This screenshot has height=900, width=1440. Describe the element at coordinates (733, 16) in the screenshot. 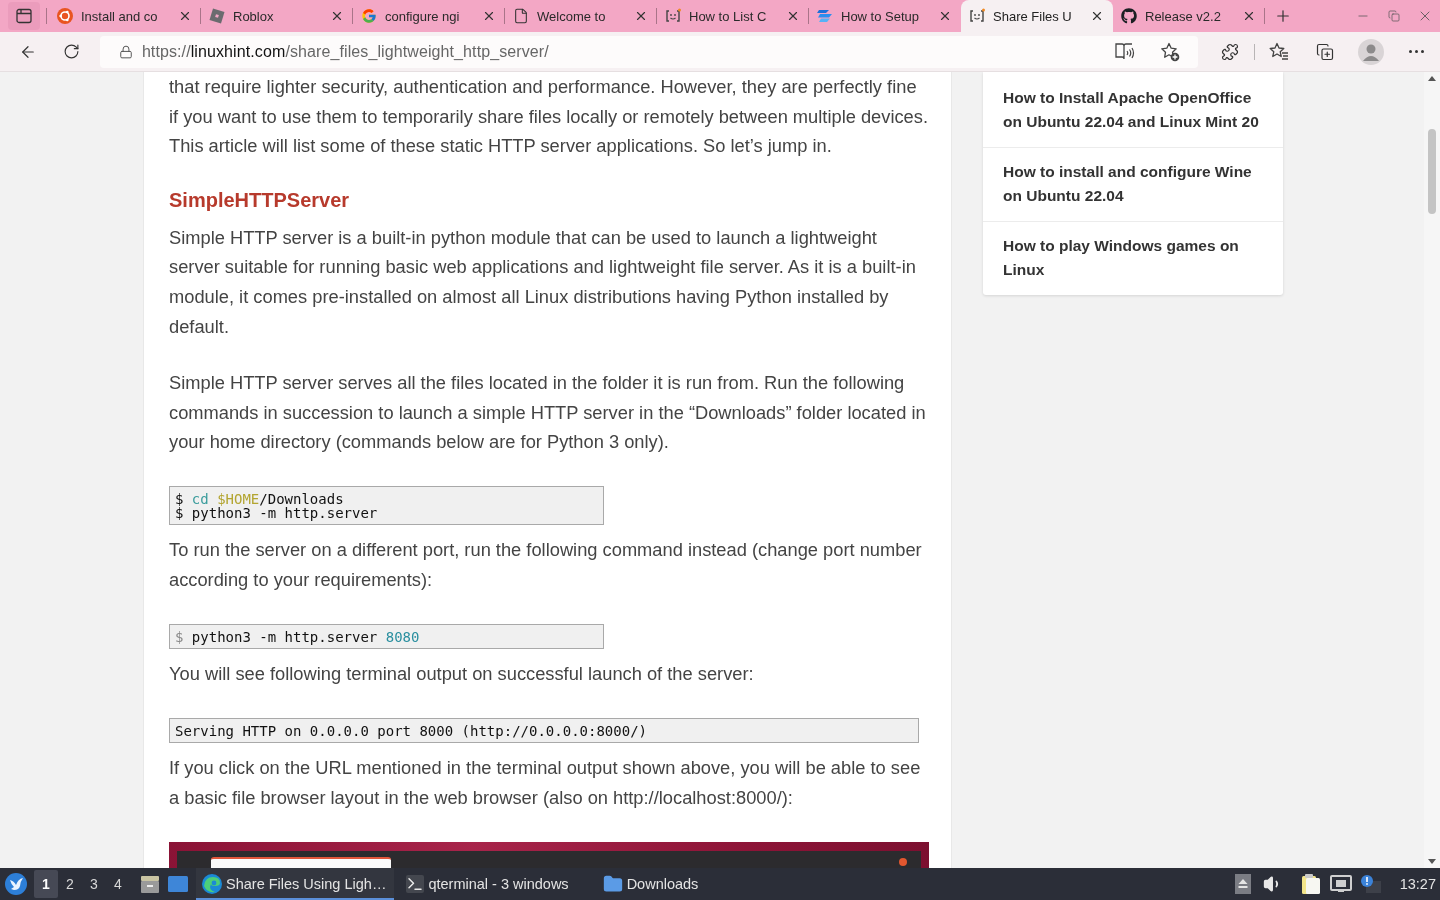

I see `browser-tab: How to List C` at that location.